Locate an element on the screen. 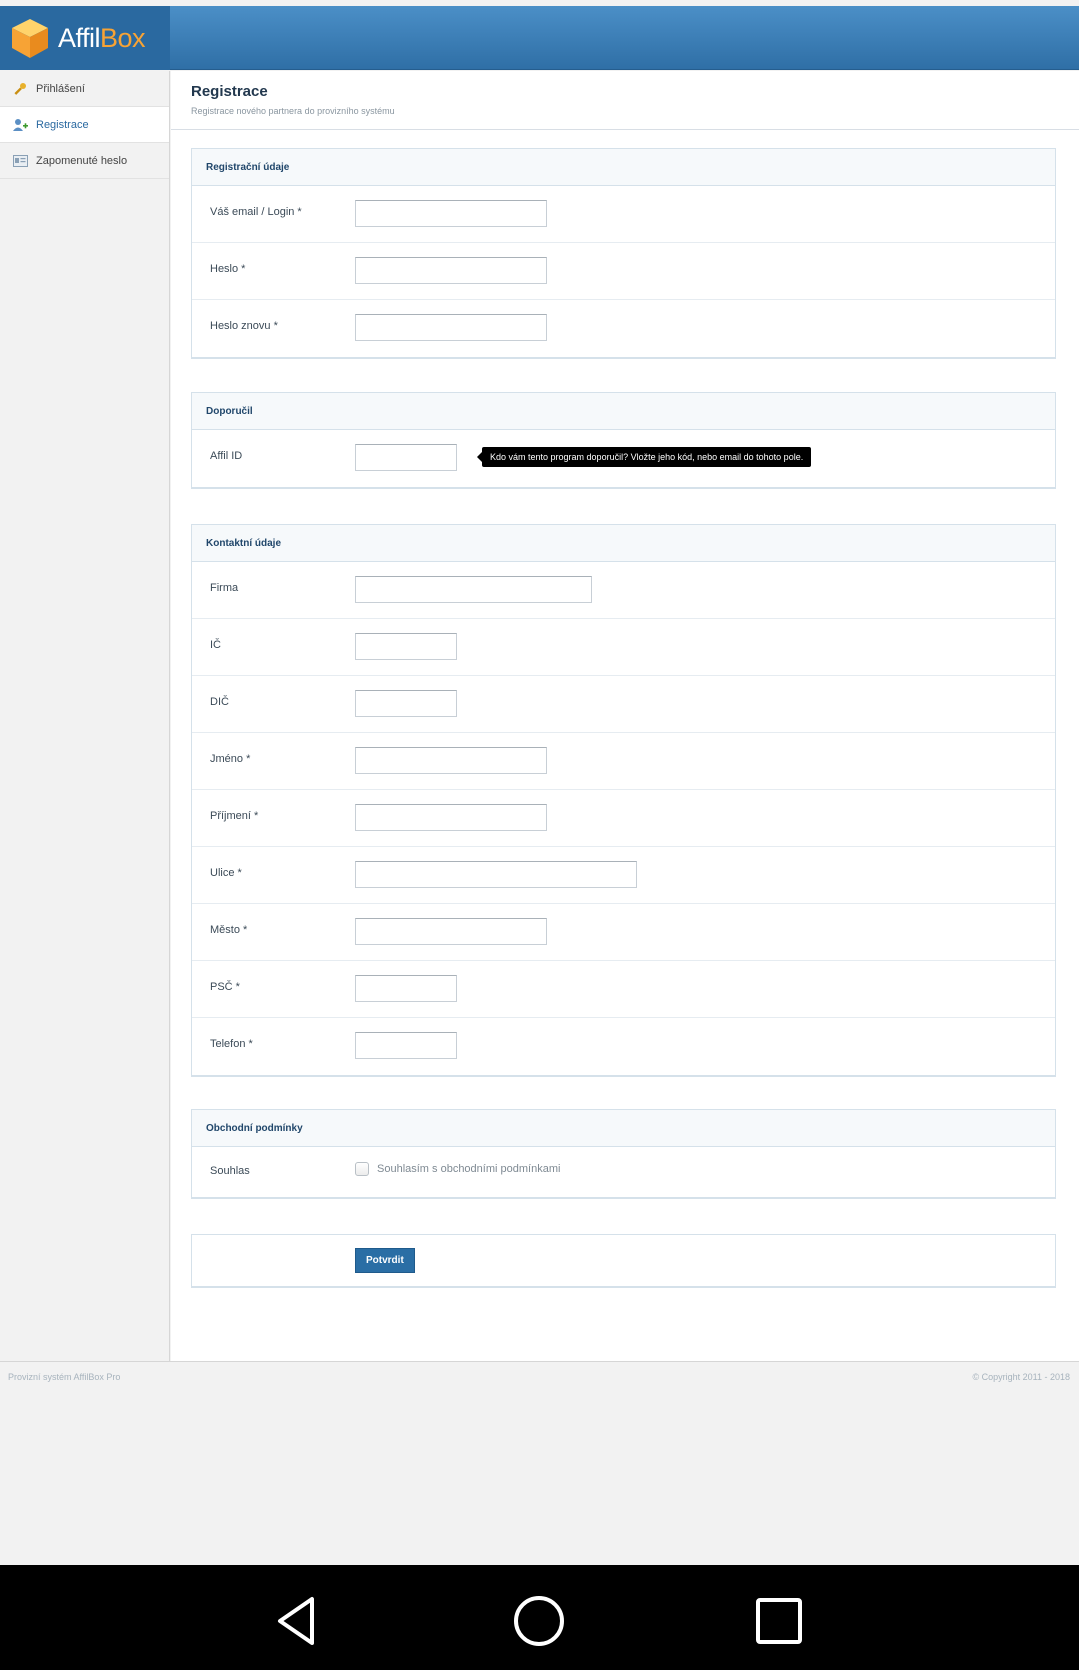 The width and height of the screenshot is (1079, 1670). company-field is located at coordinates (473, 589).